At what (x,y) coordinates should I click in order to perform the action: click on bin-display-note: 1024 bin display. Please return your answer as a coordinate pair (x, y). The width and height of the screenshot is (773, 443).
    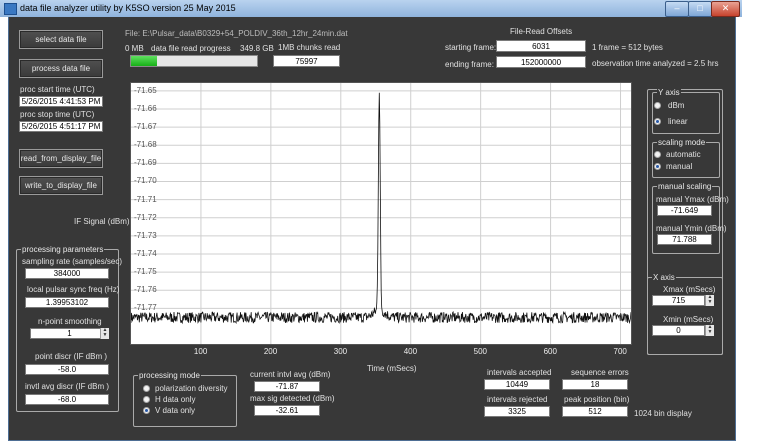
    Looking at the image, I should click on (663, 413).